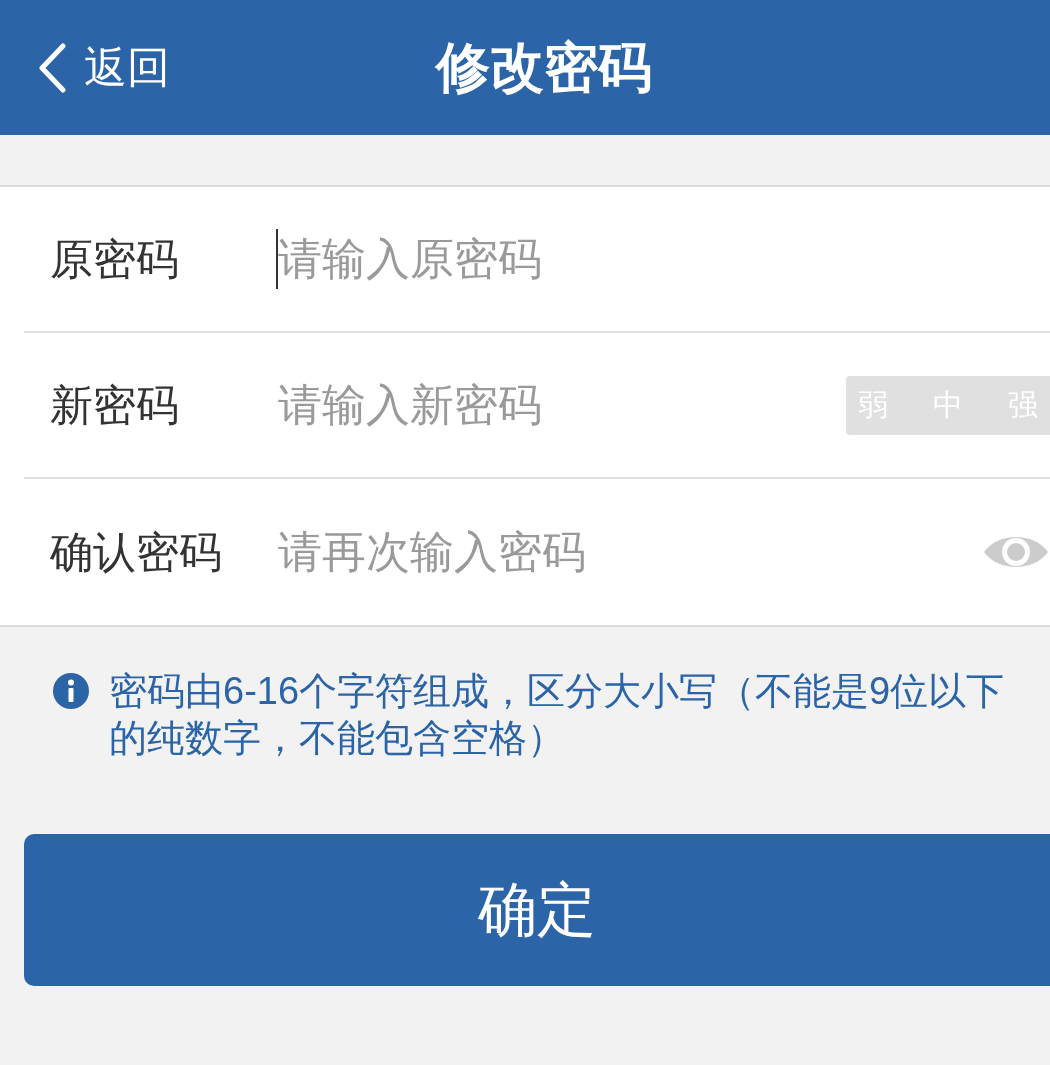 This screenshot has width=1050, height=1065. Describe the element at coordinates (115, 405) in the screenshot. I see `field-label: 新密码` at that location.